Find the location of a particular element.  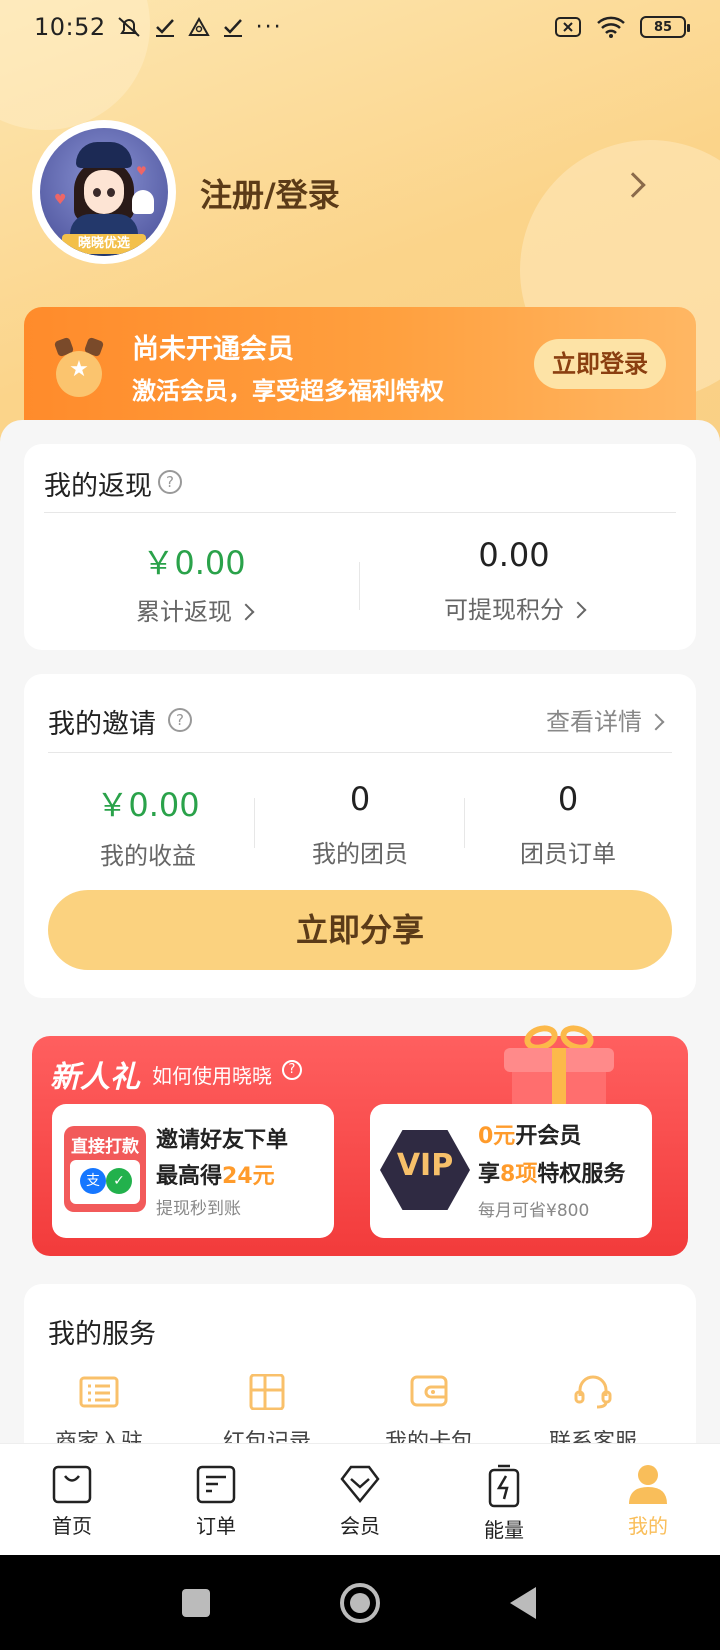

wifi-icon is located at coordinates (611, 27).